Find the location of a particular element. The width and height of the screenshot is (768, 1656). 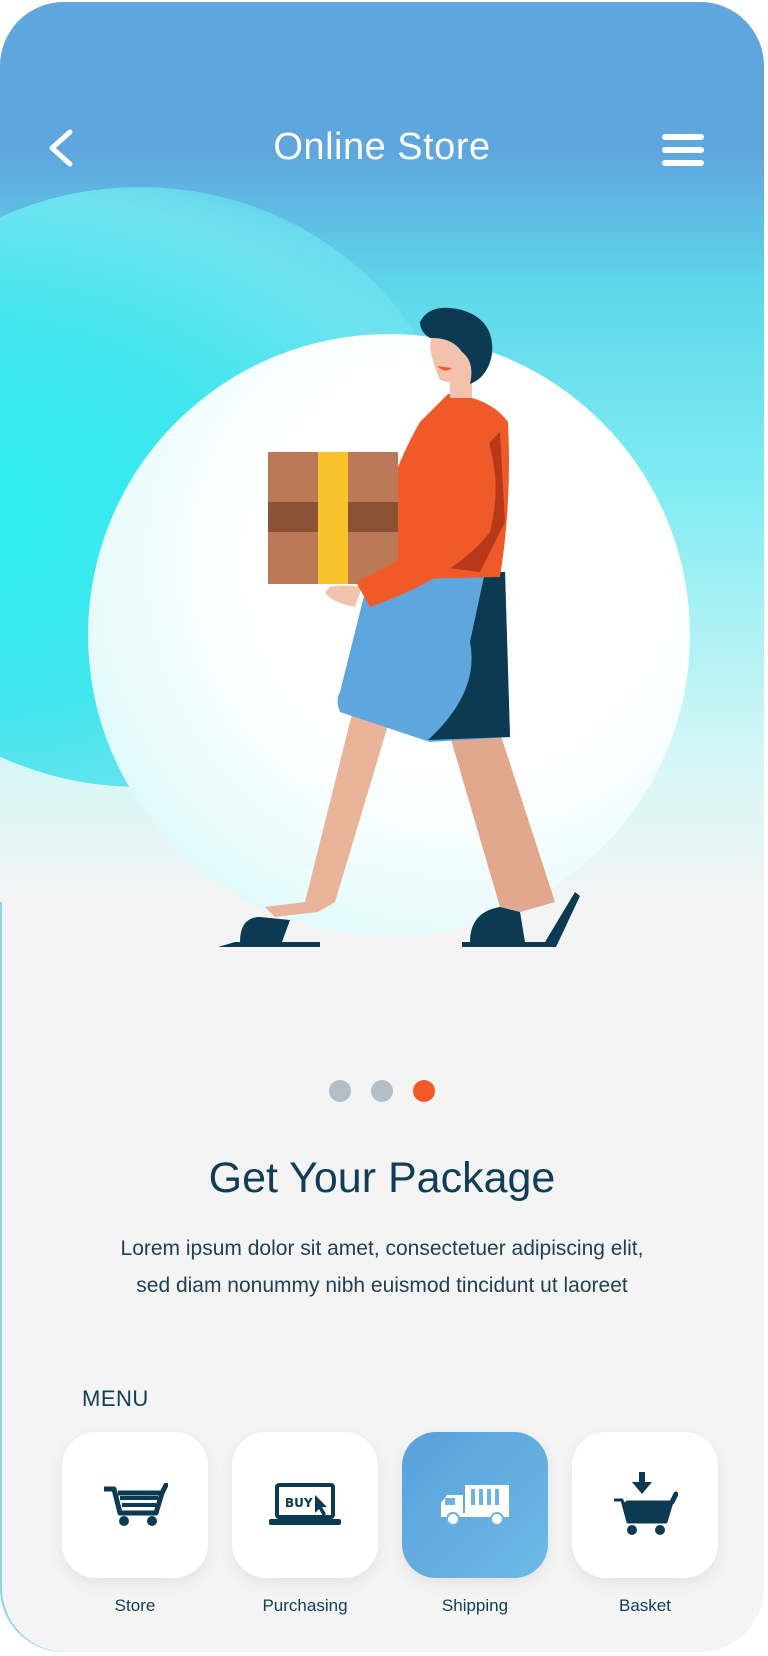

cart-add-icon is located at coordinates (646, 1503).